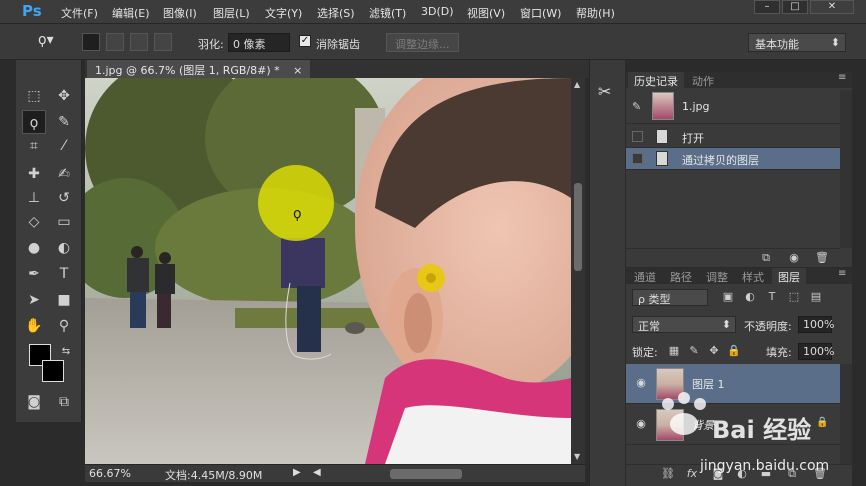 The image size is (866, 486). I want to click on history-snapshot: ✎ 1.jpg, so click(733, 107).